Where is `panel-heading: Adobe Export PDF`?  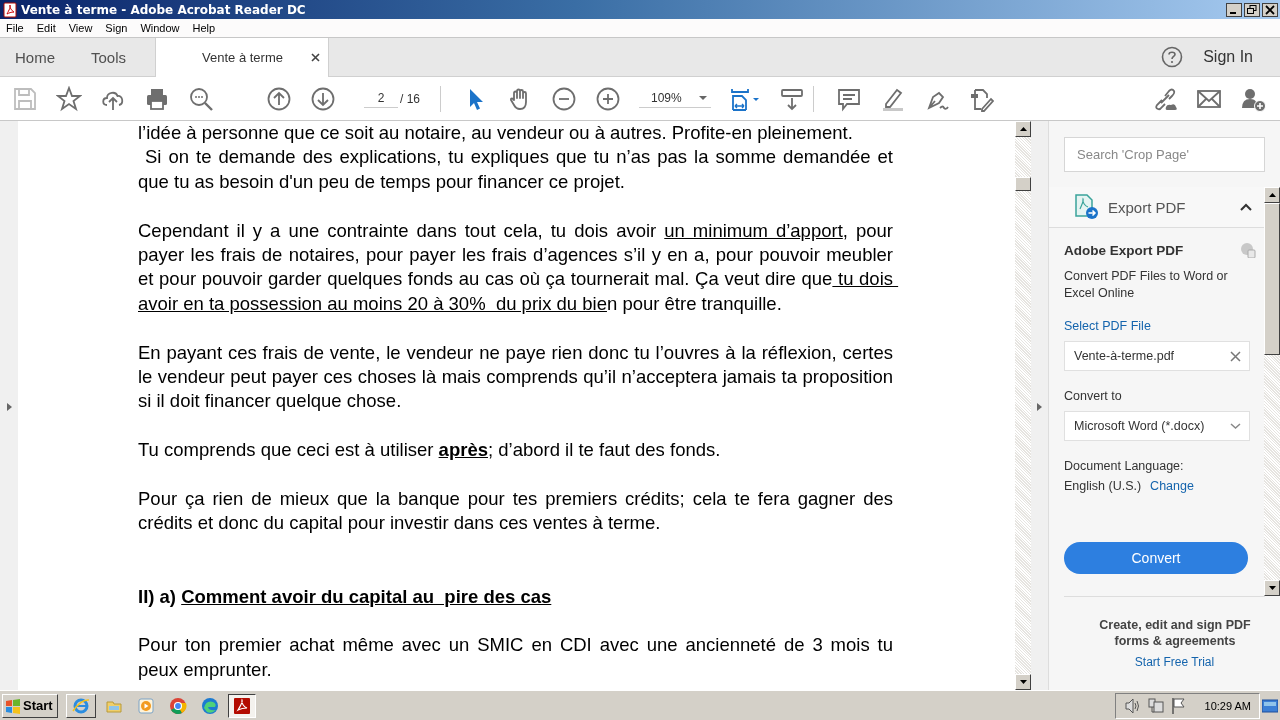
panel-heading: Adobe Export PDF is located at coordinates (1124, 250).